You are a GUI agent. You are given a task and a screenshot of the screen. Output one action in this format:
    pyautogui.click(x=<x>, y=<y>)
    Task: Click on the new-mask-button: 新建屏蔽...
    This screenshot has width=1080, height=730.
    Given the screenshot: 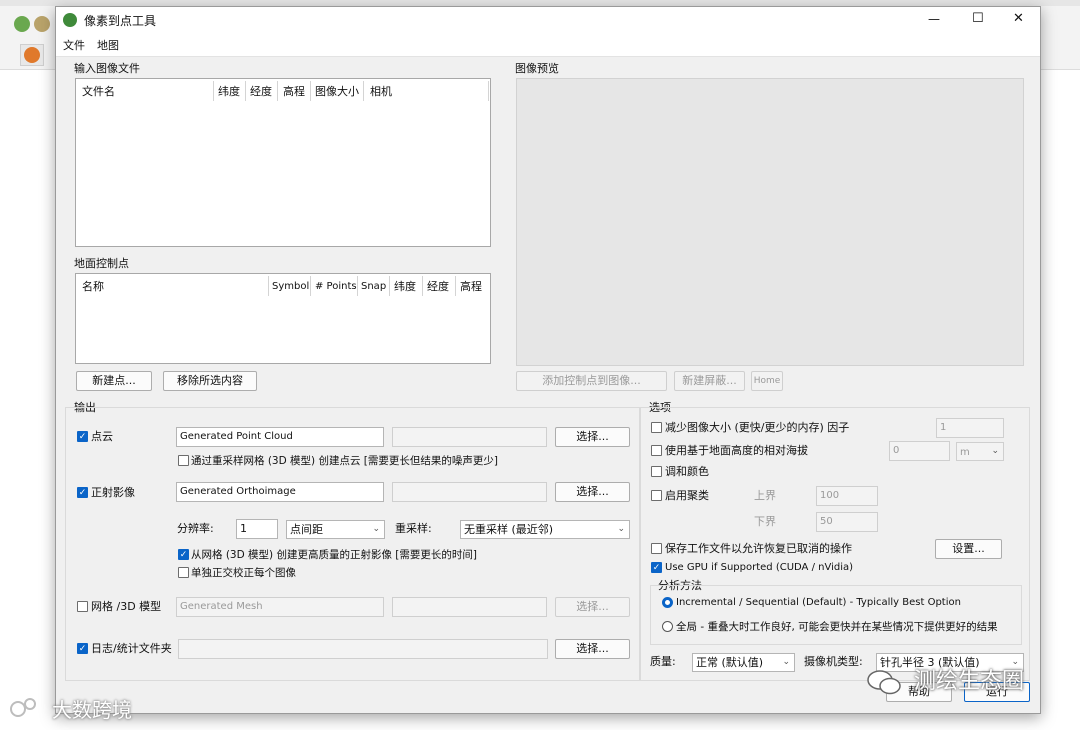 What is the action you would take?
    pyautogui.click(x=709, y=381)
    